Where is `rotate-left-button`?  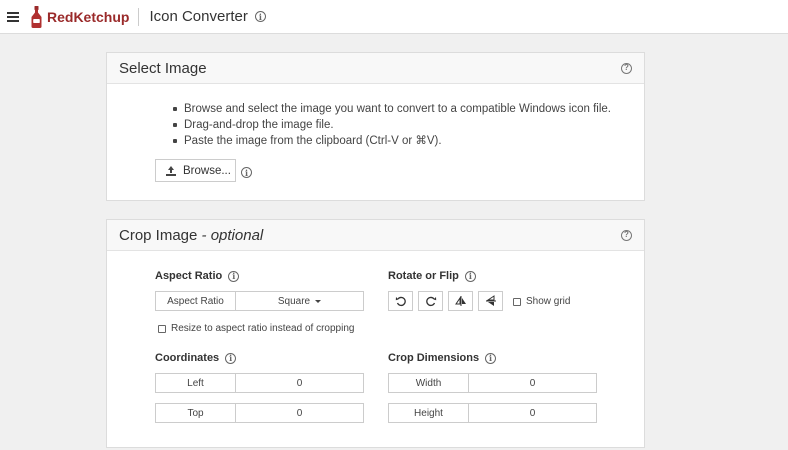 rotate-left-button is located at coordinates (400, 301).